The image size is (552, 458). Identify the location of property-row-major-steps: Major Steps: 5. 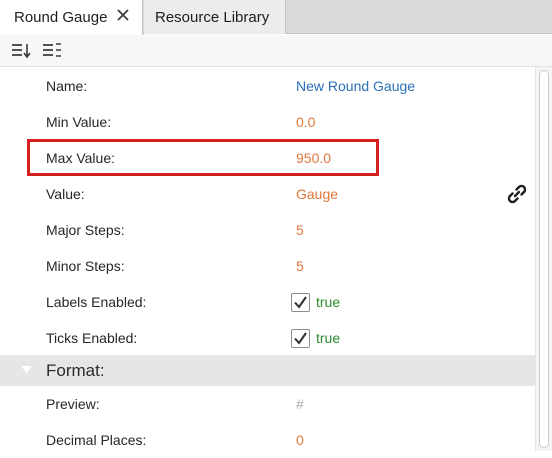
(267, 230).